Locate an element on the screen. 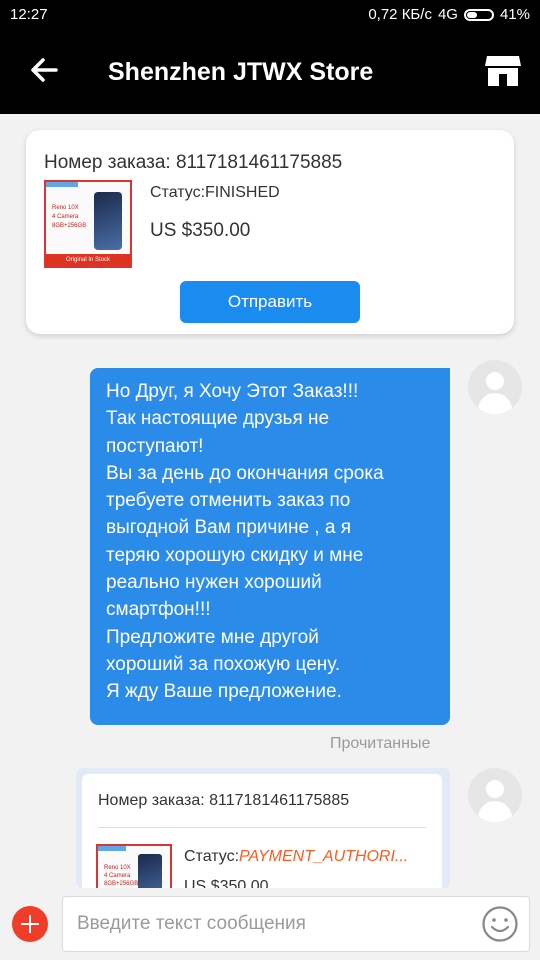  store-icon is located at coordinates (503, 70).